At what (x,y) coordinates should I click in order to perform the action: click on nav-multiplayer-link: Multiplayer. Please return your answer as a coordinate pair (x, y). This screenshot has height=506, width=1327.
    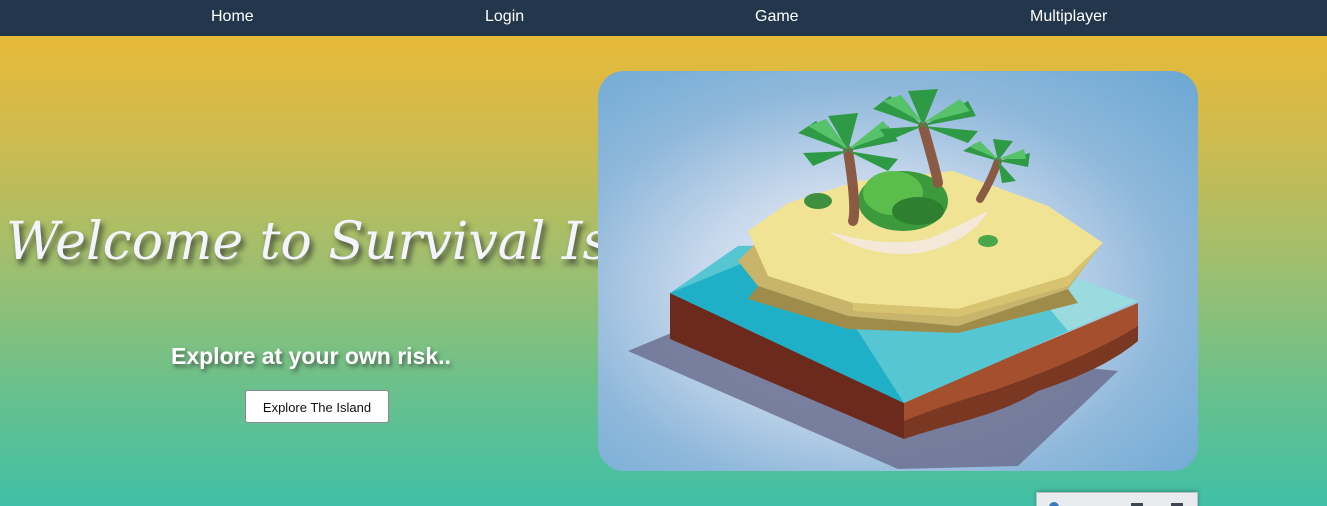
    Looking at the image, I should click on (1068, 18).